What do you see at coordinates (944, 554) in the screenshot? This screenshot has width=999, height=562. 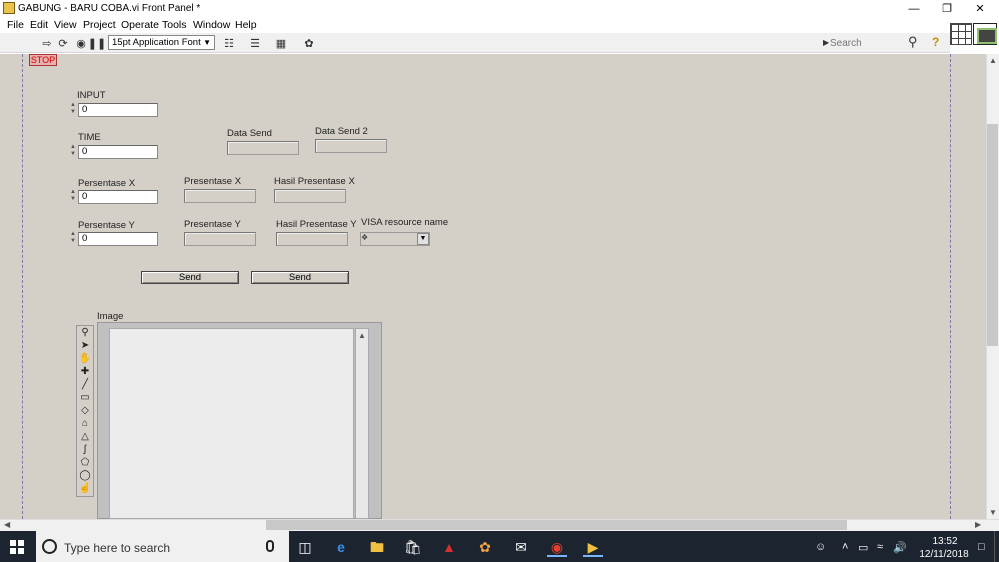 I see `clock-date: 12/11/2018` at bounding box center [944, 554].